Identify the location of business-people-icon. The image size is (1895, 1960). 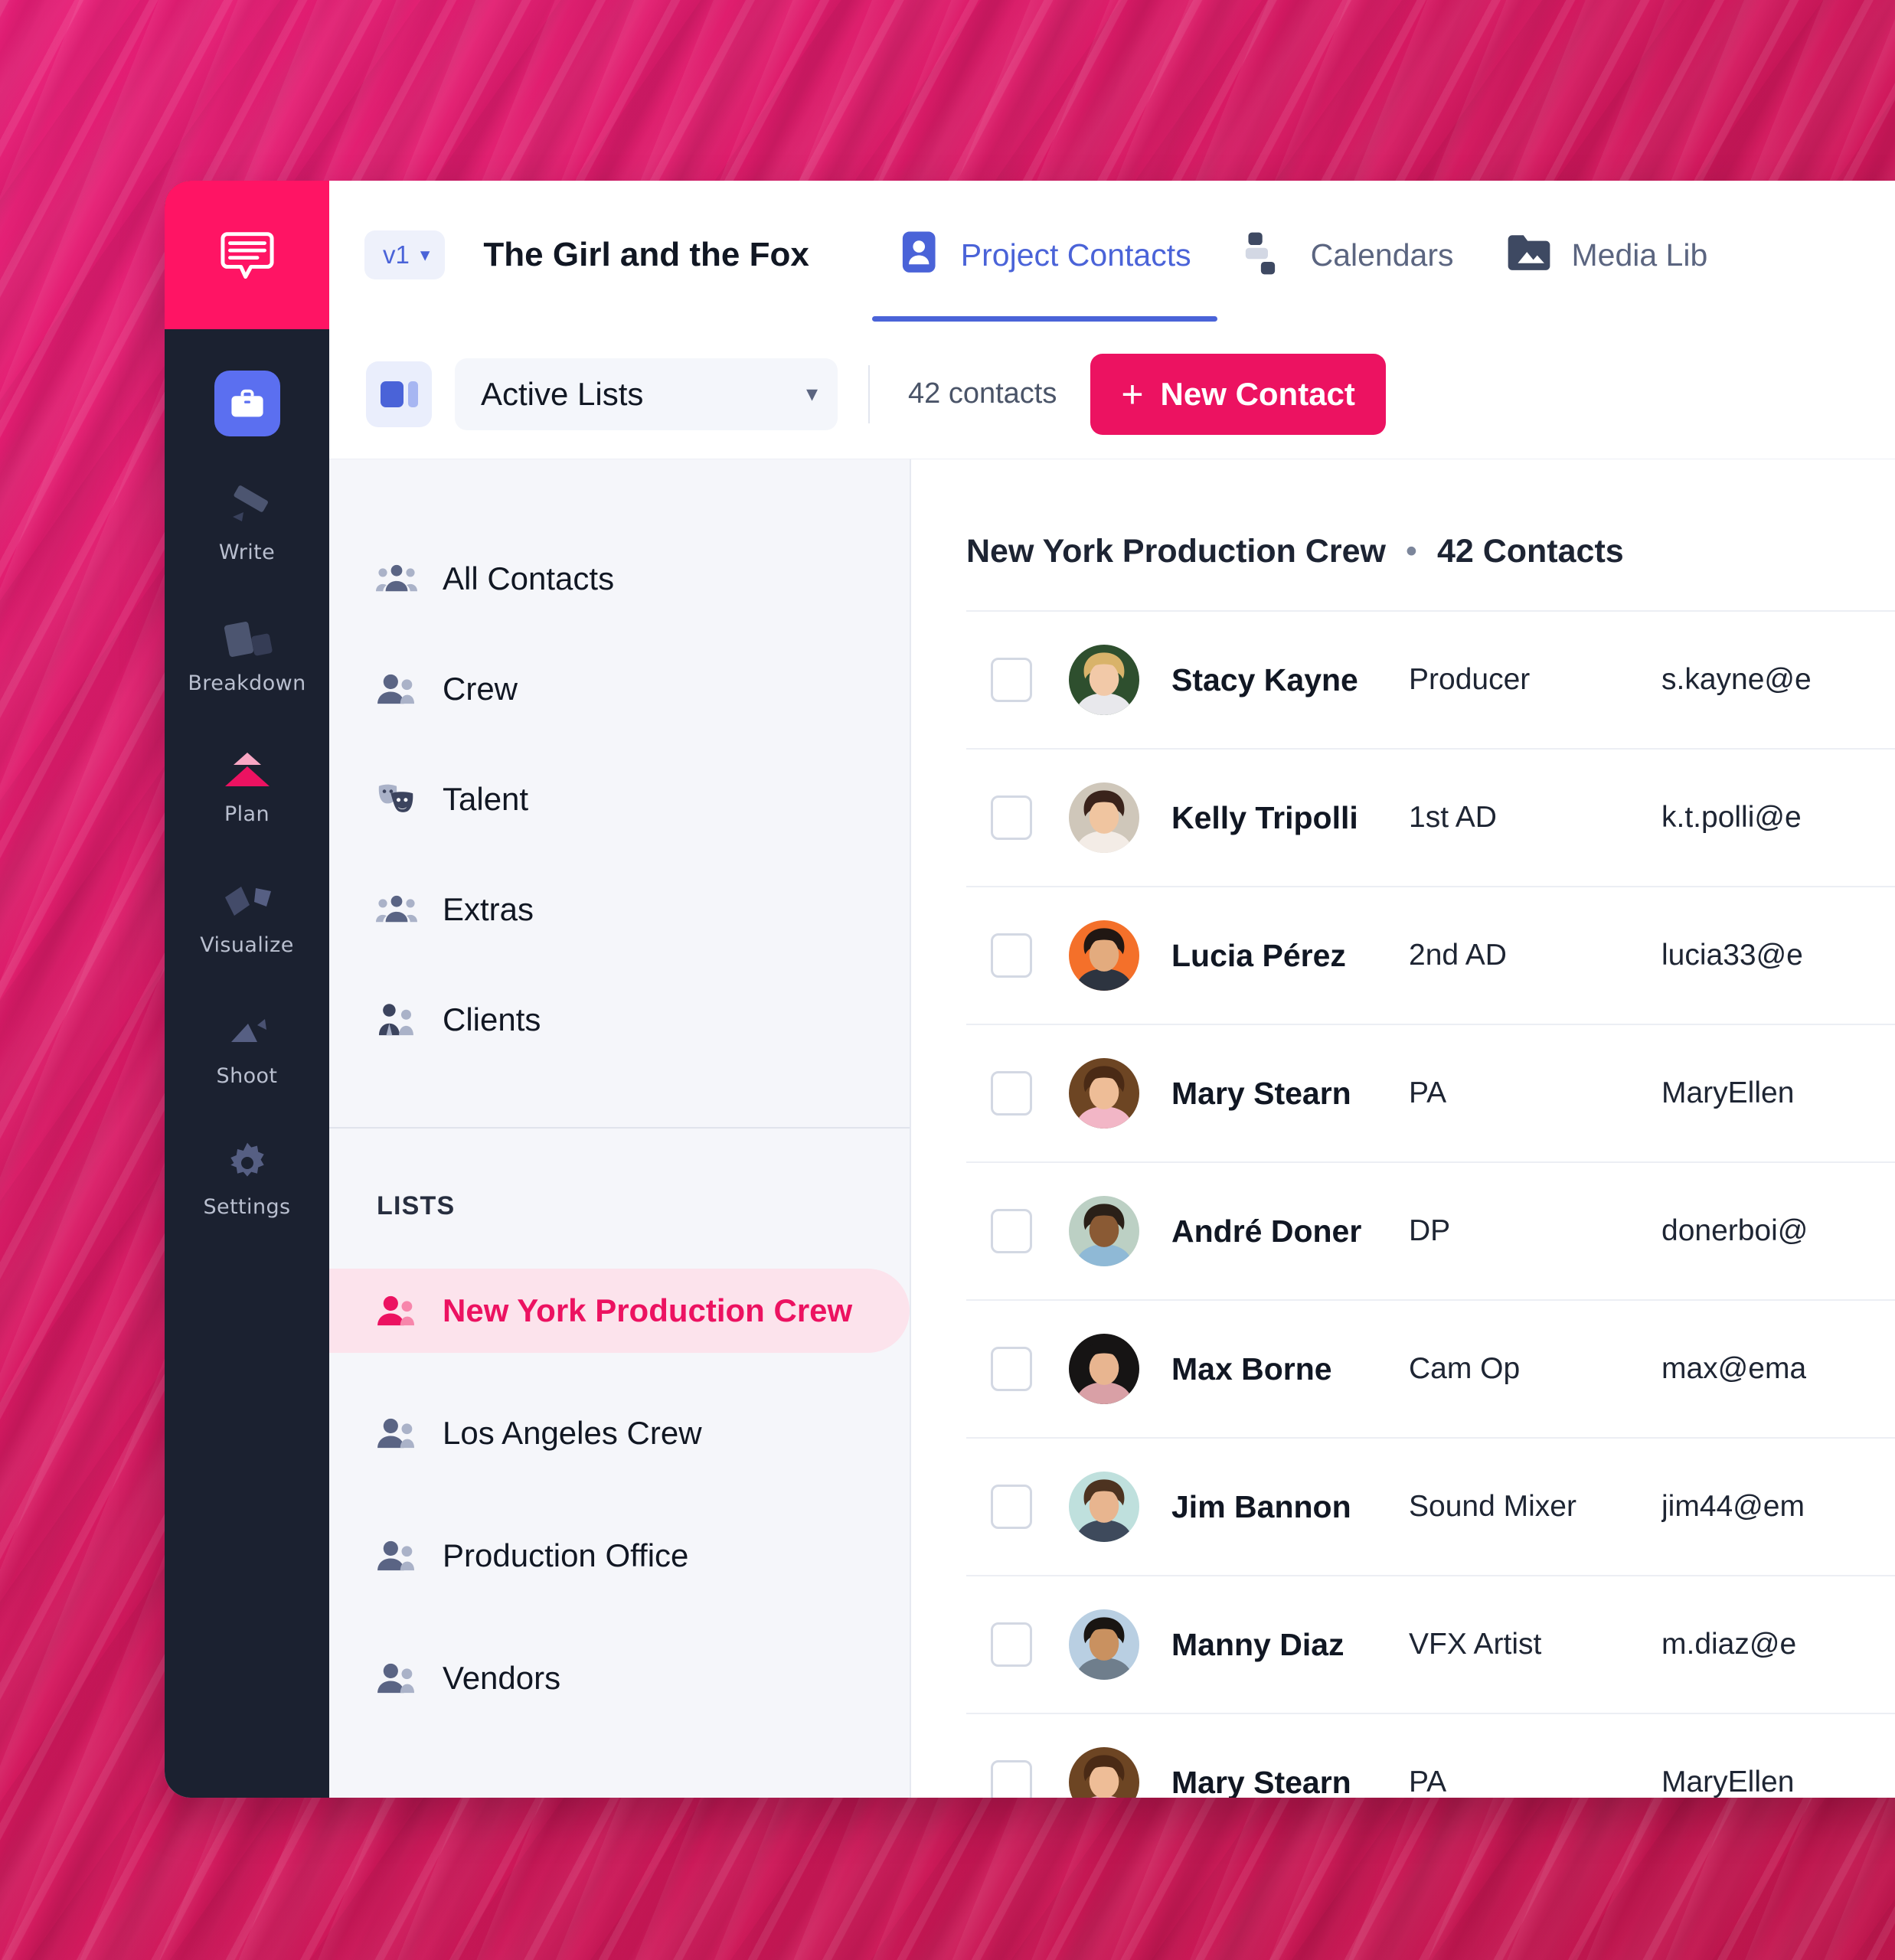
(397, 1019).